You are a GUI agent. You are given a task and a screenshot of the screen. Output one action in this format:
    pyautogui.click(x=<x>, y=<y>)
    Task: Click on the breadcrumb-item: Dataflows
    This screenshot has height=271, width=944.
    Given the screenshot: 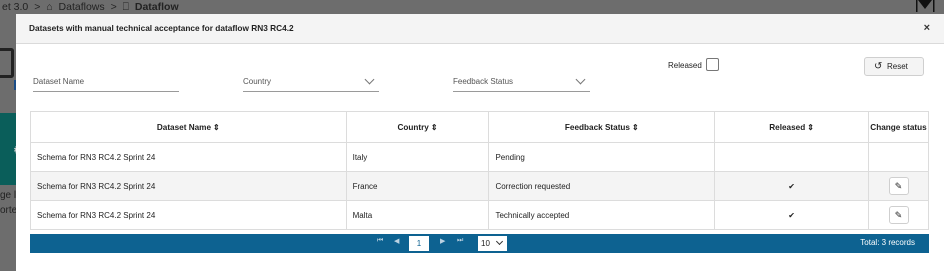 What is the action you would take?
    pyautogui.click(x=81, y=7)
    